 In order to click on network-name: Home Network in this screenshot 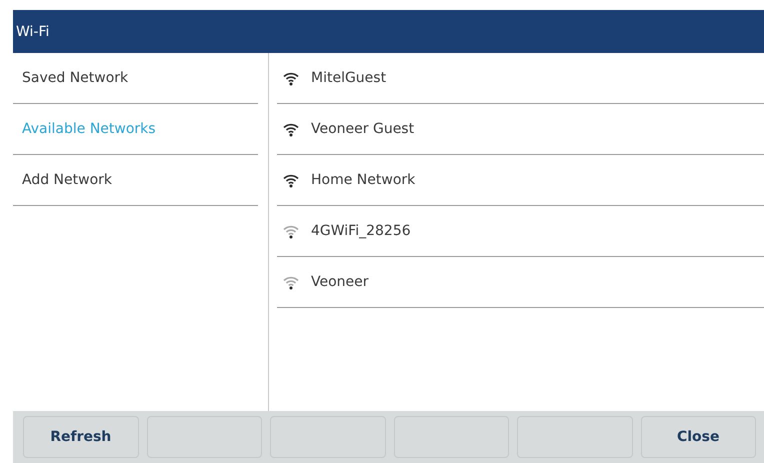, I will do `click(363, 180)`.